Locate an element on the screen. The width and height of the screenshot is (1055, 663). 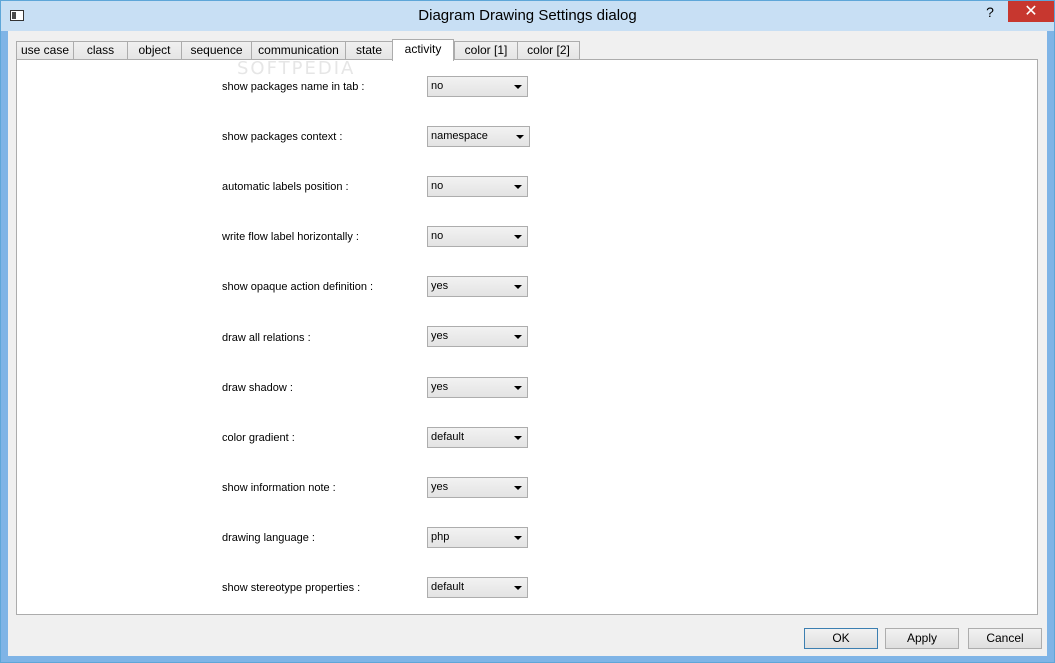
setting-label: show information note : is located at coordinates (279, 488).